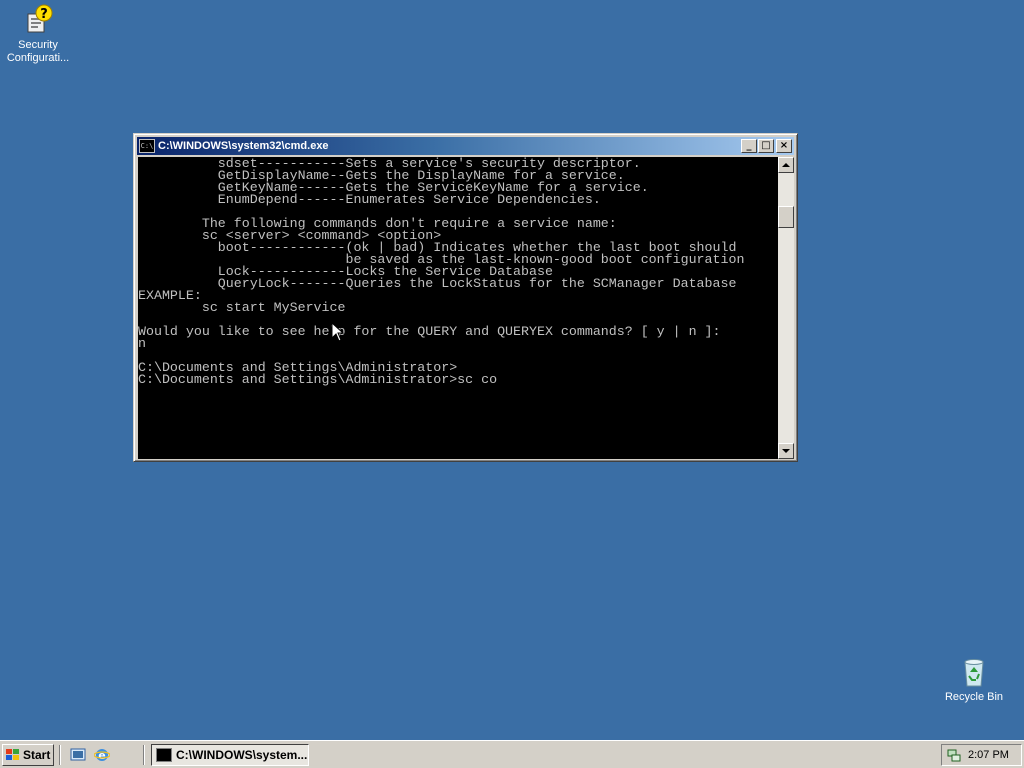  Describe the element at coordinates (78, 755) in the screenshot. I see `show-desktop-icon` at that location.